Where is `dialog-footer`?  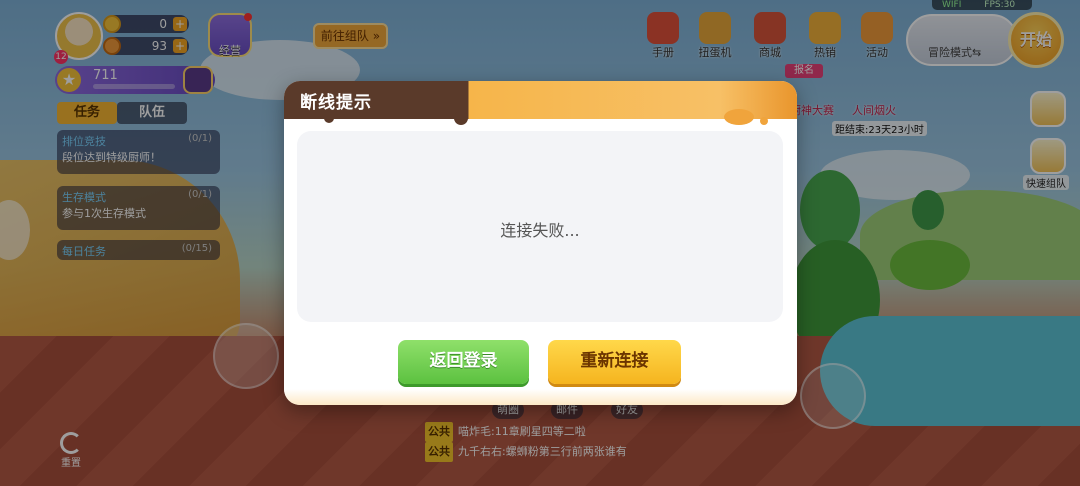
dialog-footer is located at coordinates (540, 397).